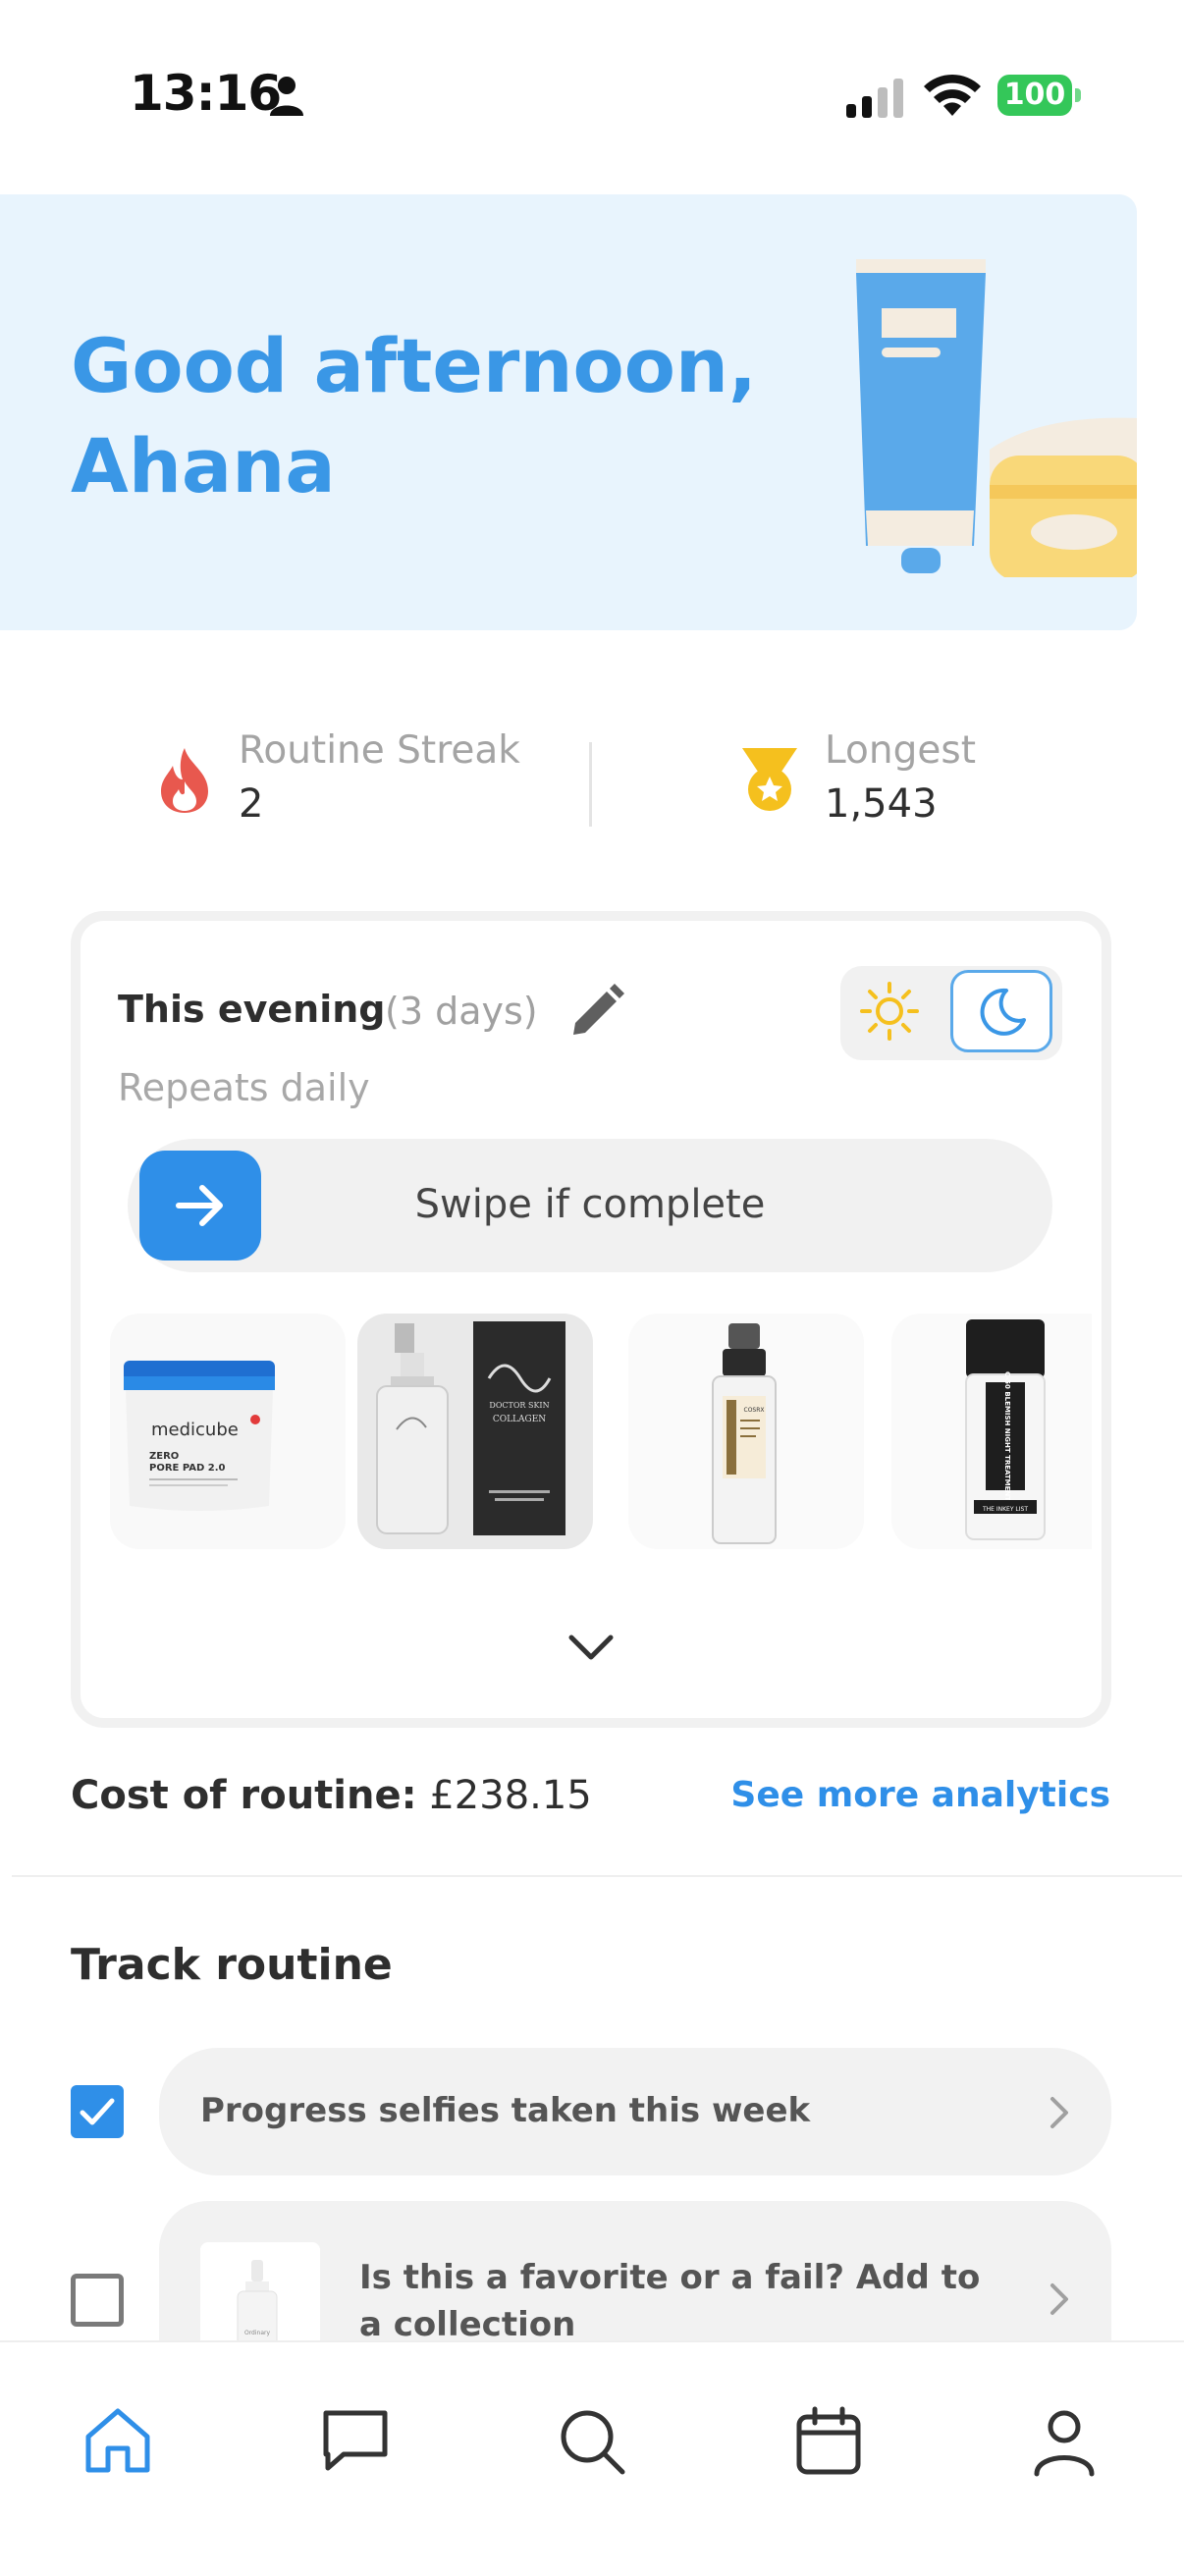  What do you see at coordinates (187, 1468) in the screenshot?
I see `product-line2: PORE PAD 2.0` at bounding box center [187, 1468].